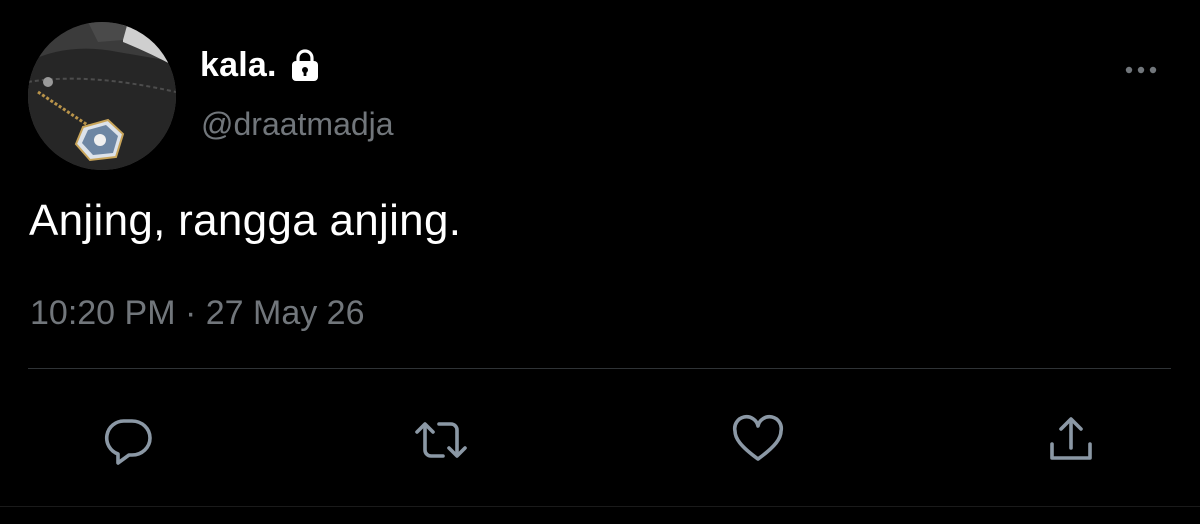 This screenshot has height=524, width=1200. I want to click on heart-icon, so click(758, 440).